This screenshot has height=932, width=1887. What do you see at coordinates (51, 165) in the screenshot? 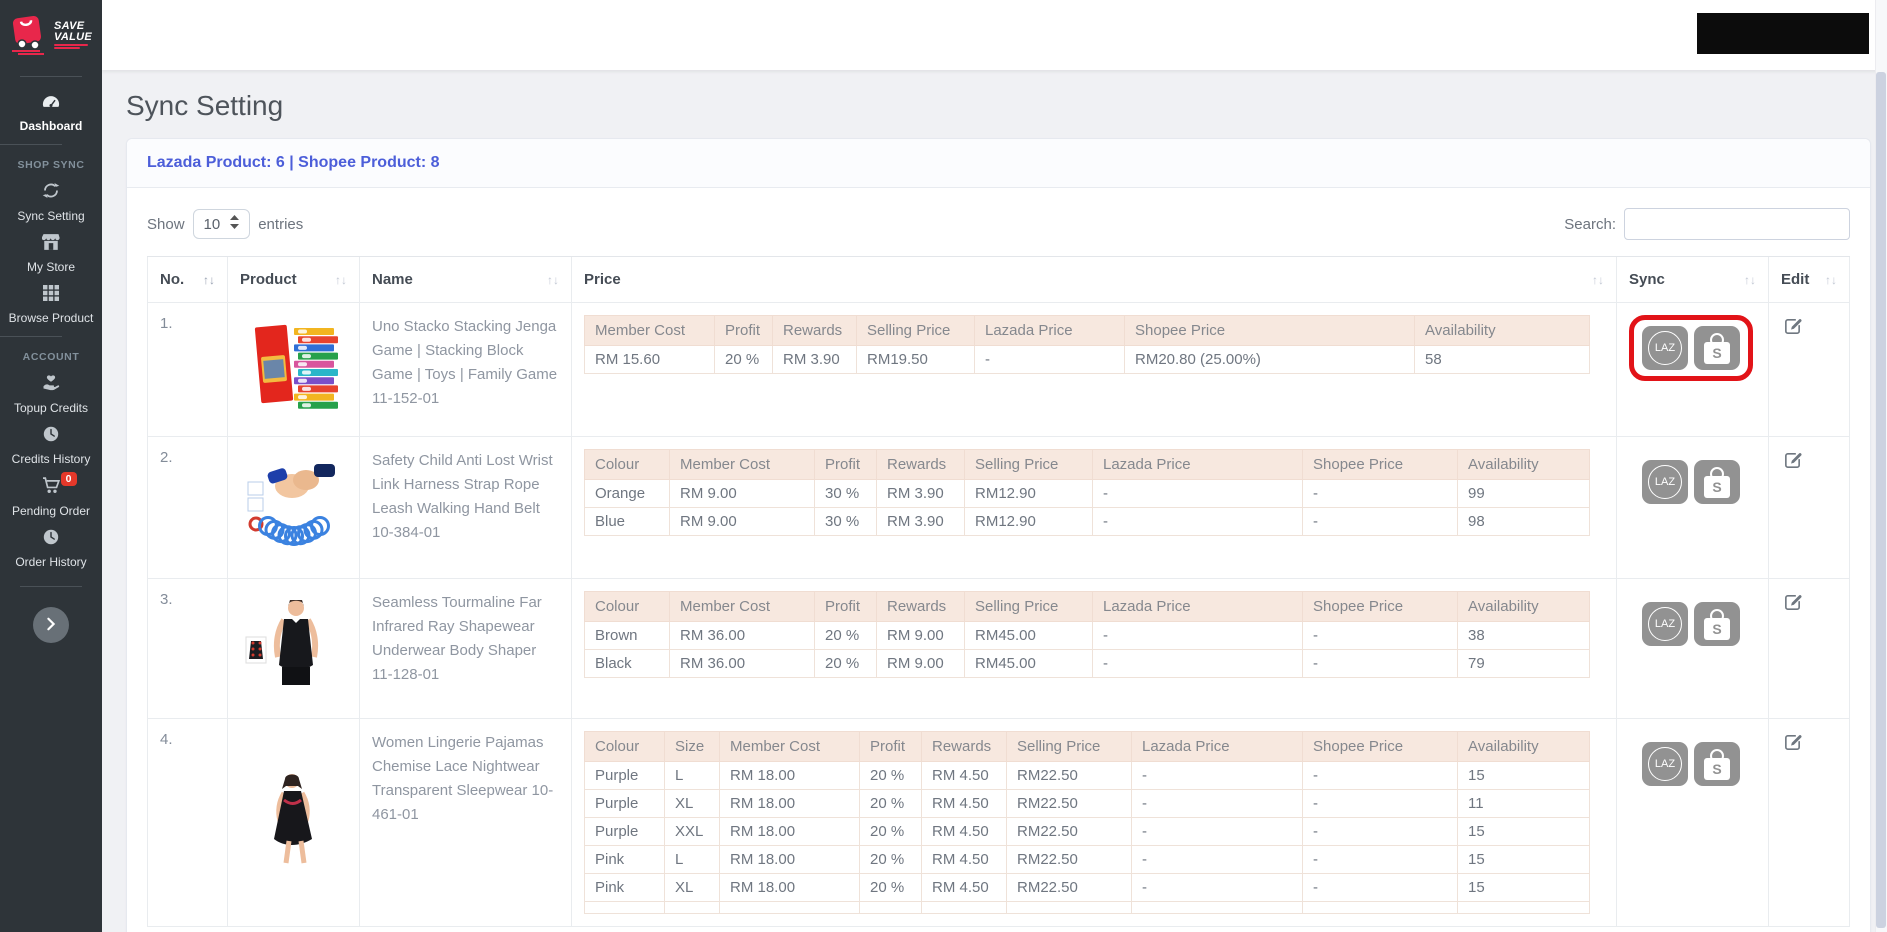
I see `sidebar-section-heading: SHOP SYNC` at bounding box center [51, 165].